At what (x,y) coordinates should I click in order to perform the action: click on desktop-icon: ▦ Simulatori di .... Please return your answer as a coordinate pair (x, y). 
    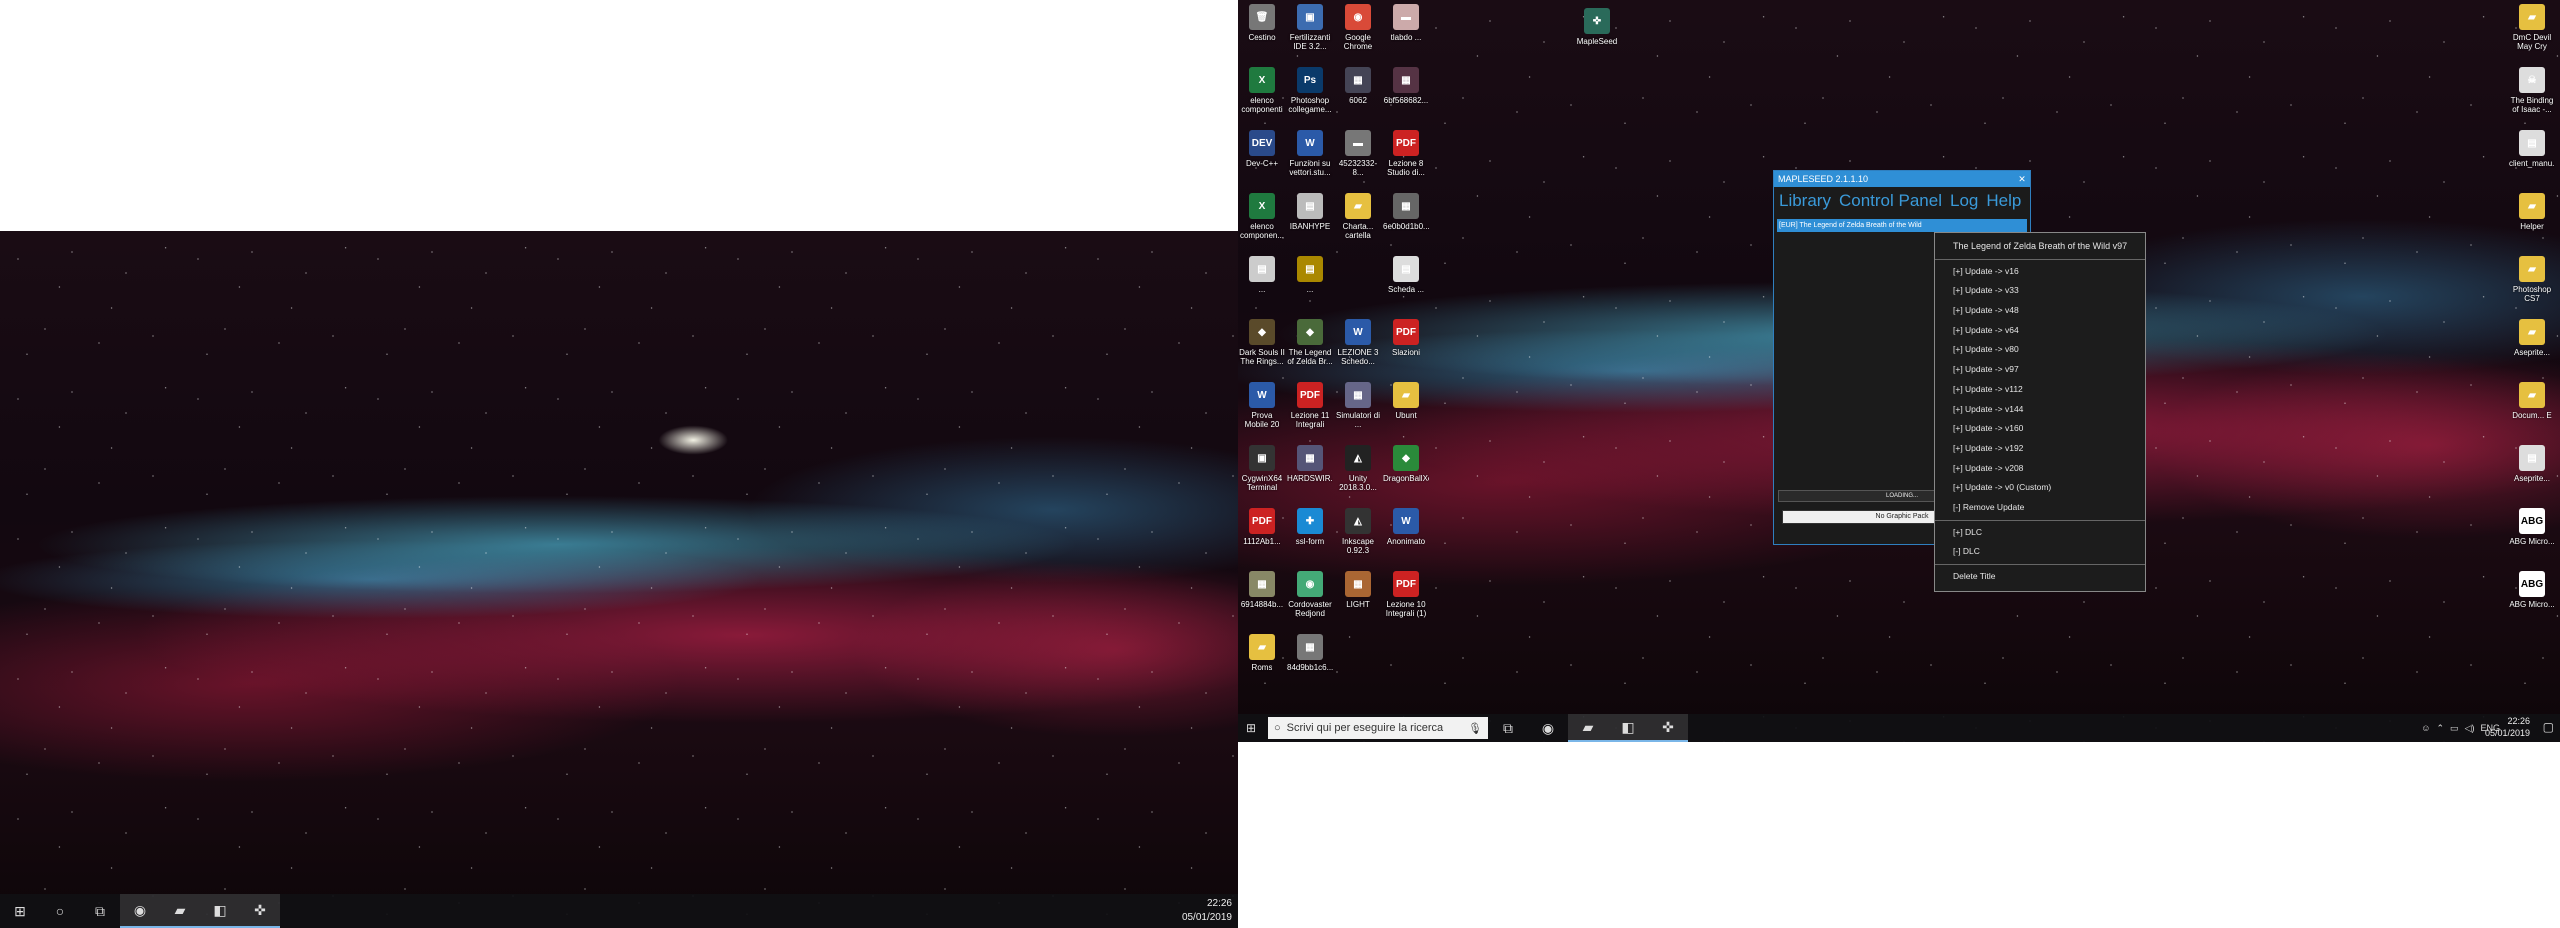
    Looking at the image, I should click on (1358, 409).